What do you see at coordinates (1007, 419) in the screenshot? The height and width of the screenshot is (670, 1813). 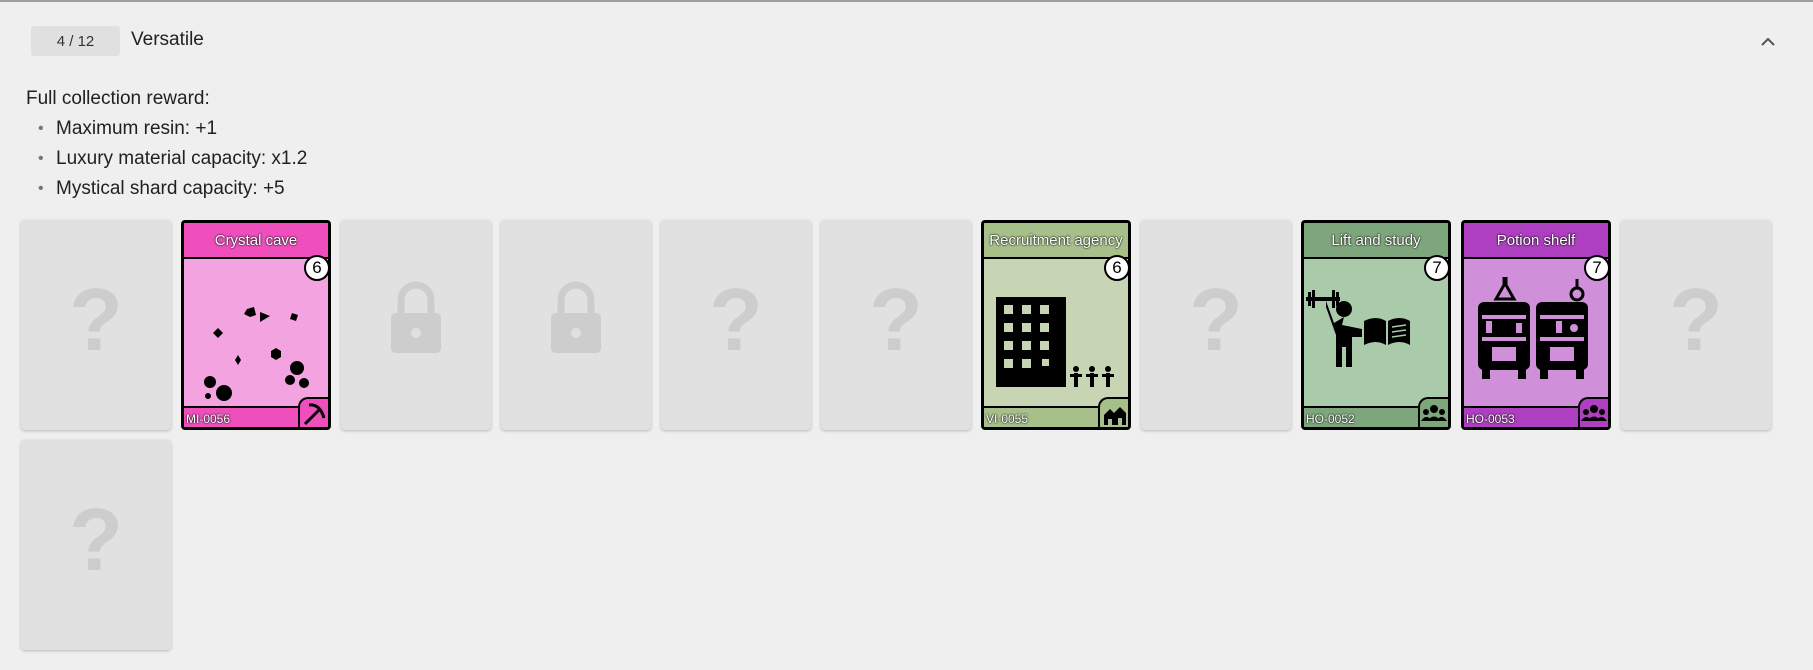 I see `card-id: VI-0055` at bounding box center [1007, 419].